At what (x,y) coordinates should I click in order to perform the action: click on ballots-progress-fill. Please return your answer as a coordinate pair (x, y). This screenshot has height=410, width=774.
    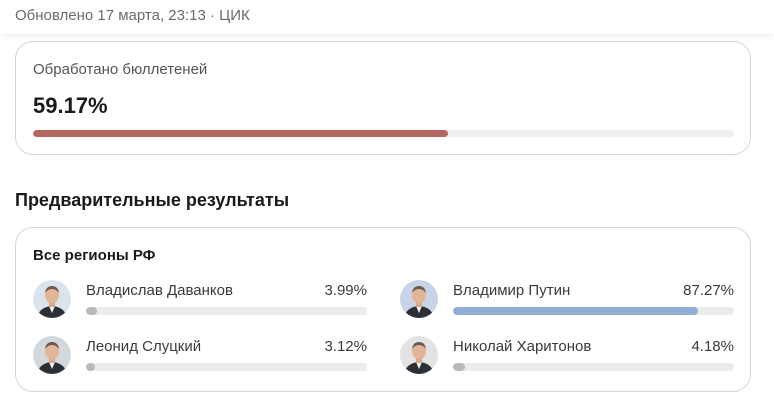
    Looking at the image, I should click on (240, 133).